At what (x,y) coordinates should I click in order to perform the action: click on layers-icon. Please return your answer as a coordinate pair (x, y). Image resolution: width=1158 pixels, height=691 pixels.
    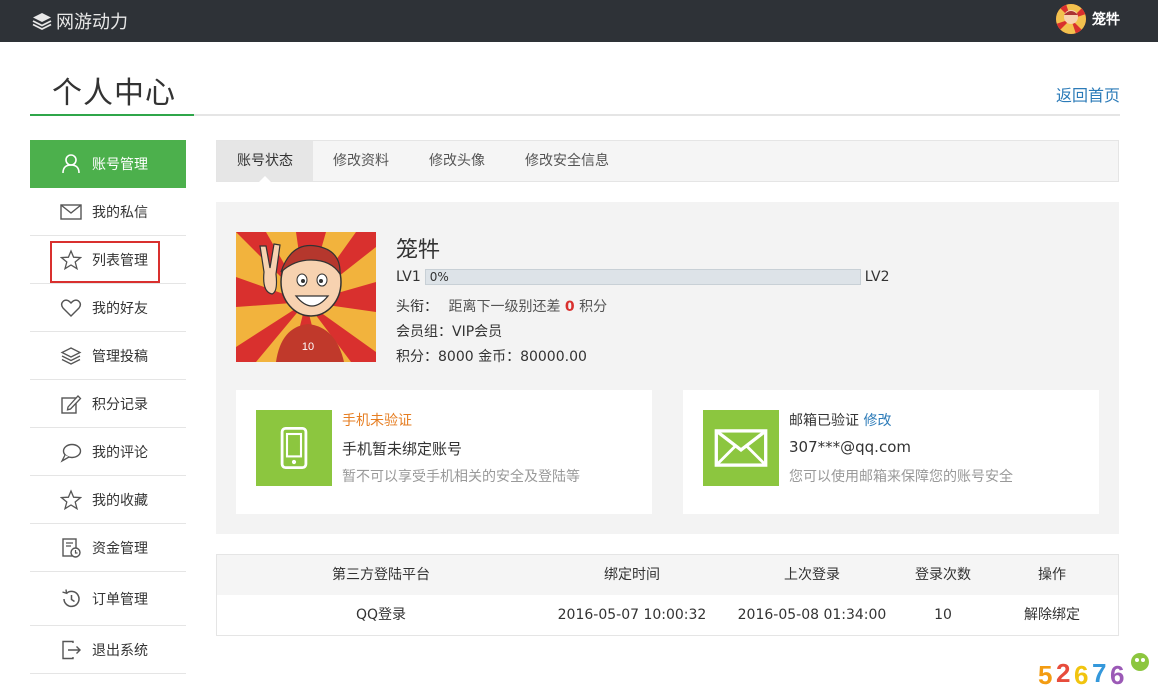
    Looking at the image, I should click on (71, 355).